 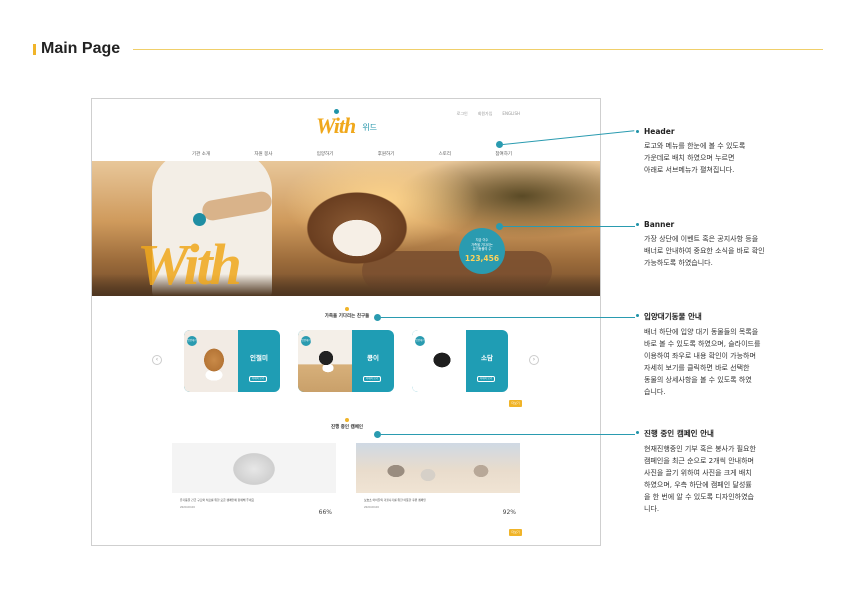 What do you see at coordinates (199, 219) in the screenshot?
I see `banner-logo-dot-icon` at bounding box center [199, 219].